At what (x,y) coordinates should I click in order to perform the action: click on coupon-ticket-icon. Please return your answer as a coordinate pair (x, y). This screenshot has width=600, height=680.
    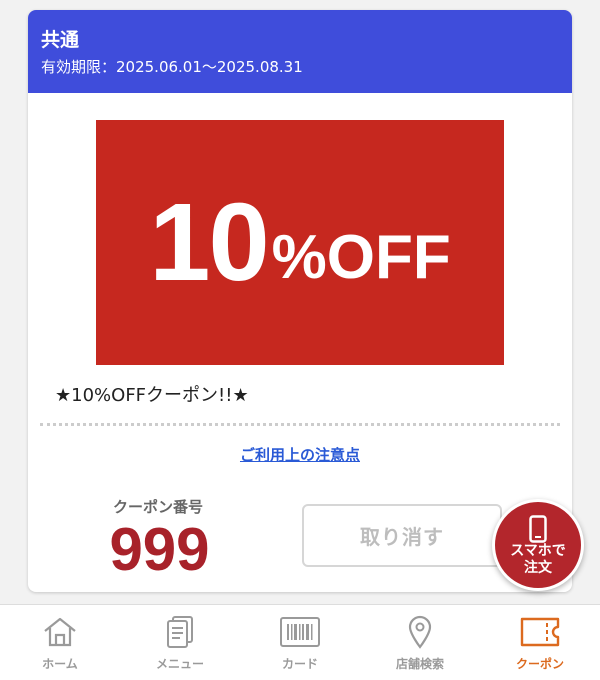
    Looking at the image, I should click on (540, 632).